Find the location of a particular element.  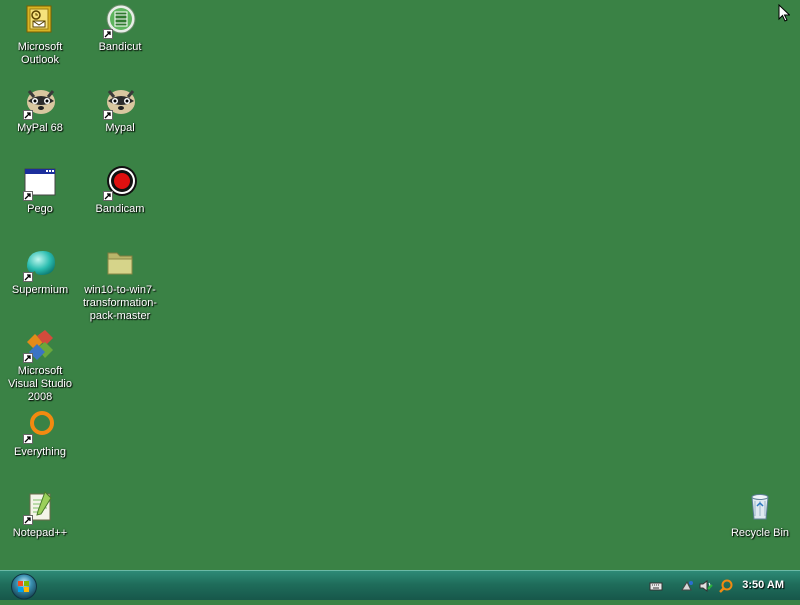

desktop-icon-pego: Pego is located at coordinates (40, 191).